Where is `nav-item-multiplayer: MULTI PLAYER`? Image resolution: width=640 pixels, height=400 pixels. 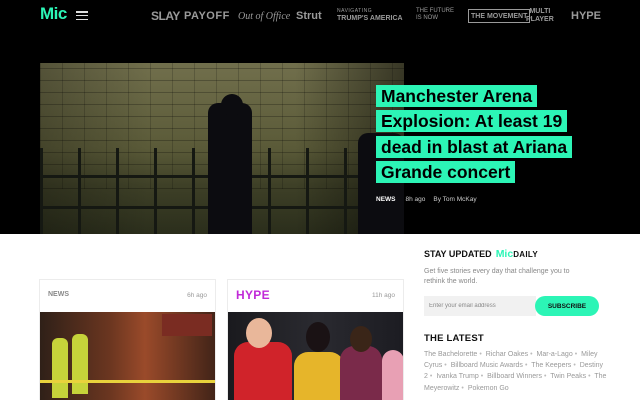
nav-item-multiplayer: MULTI PLAYER is located at coordinates (540, 17).